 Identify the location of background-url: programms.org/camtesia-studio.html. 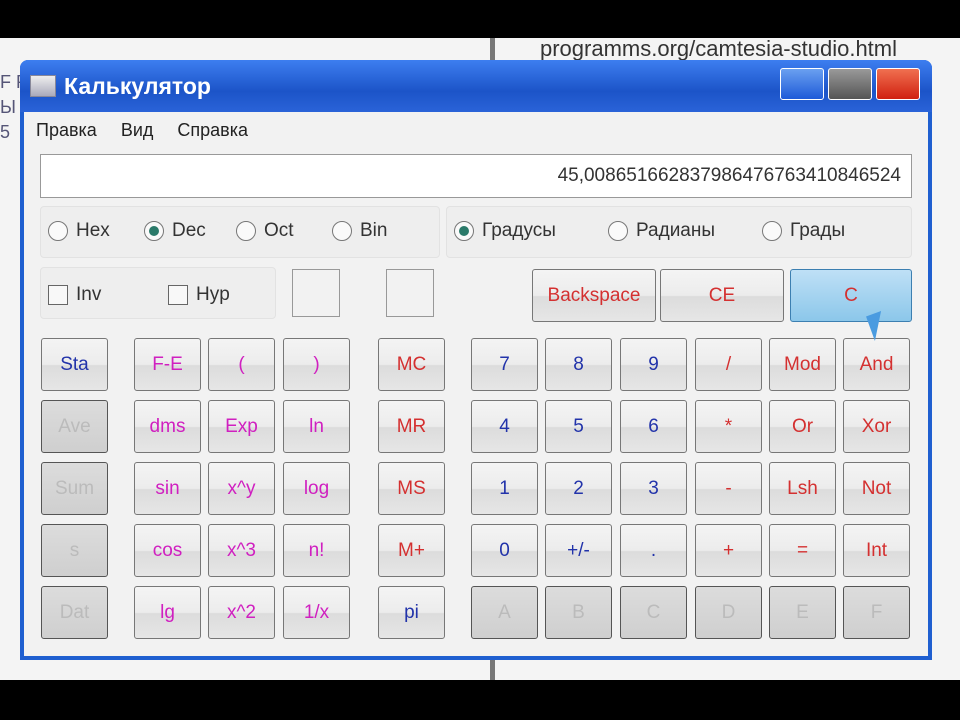
(719, 48).